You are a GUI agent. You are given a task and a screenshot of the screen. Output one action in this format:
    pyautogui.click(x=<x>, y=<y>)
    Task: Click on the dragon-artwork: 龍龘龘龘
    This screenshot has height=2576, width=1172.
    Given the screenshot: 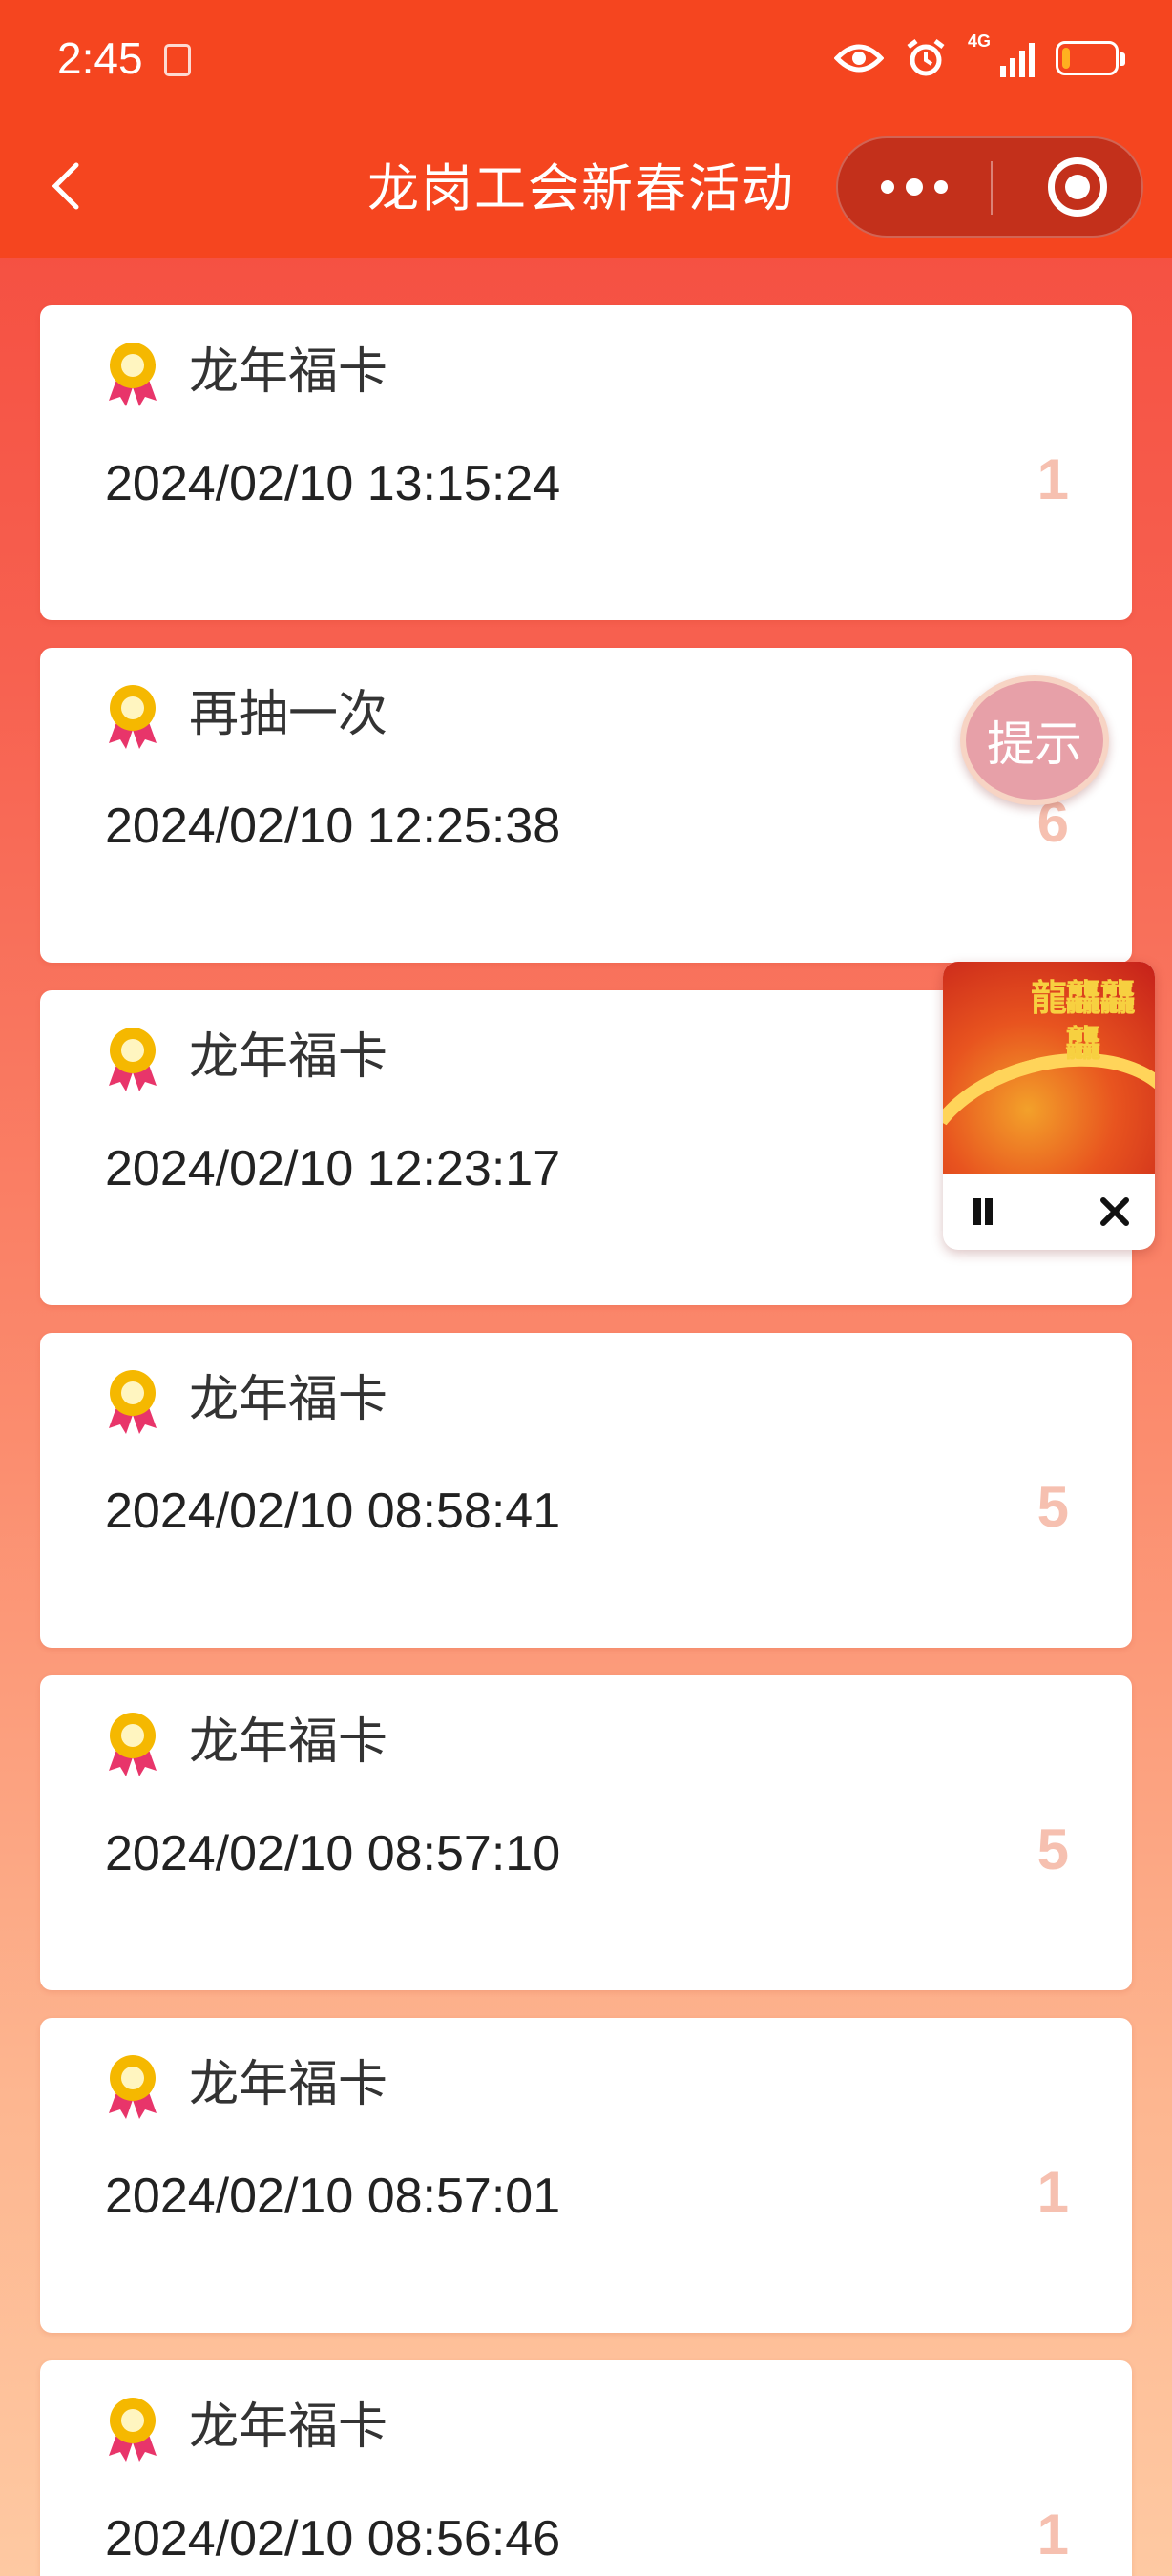 What is the action you would take?
    pyautogui.click(x=1049, y=1068)
    